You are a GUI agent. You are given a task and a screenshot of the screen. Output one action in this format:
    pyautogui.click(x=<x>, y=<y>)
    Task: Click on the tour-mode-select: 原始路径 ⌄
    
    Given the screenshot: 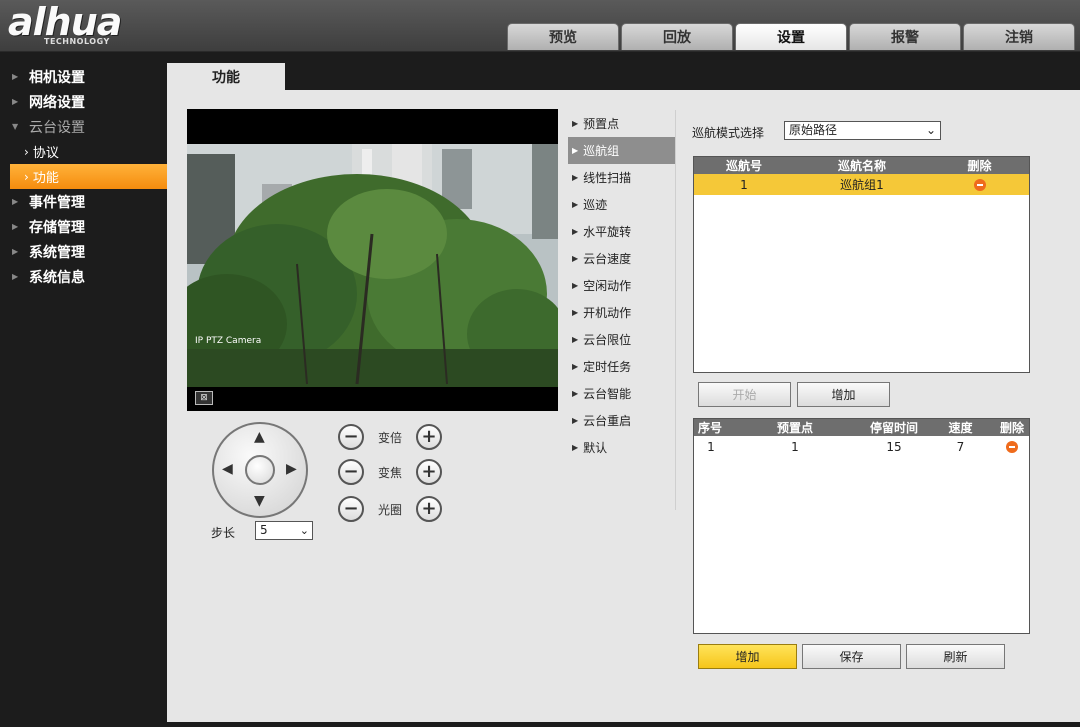 What is the action you would take?
    pyautogui.click(x=862, y=130)
    